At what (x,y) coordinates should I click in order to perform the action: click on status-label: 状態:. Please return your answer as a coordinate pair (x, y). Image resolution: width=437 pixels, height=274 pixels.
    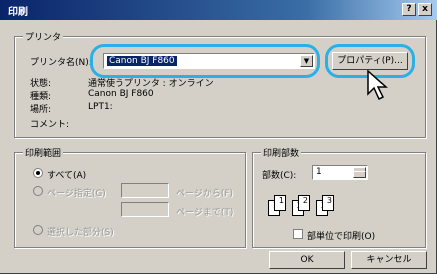
    Looking at the image, I should click on (41, 84).